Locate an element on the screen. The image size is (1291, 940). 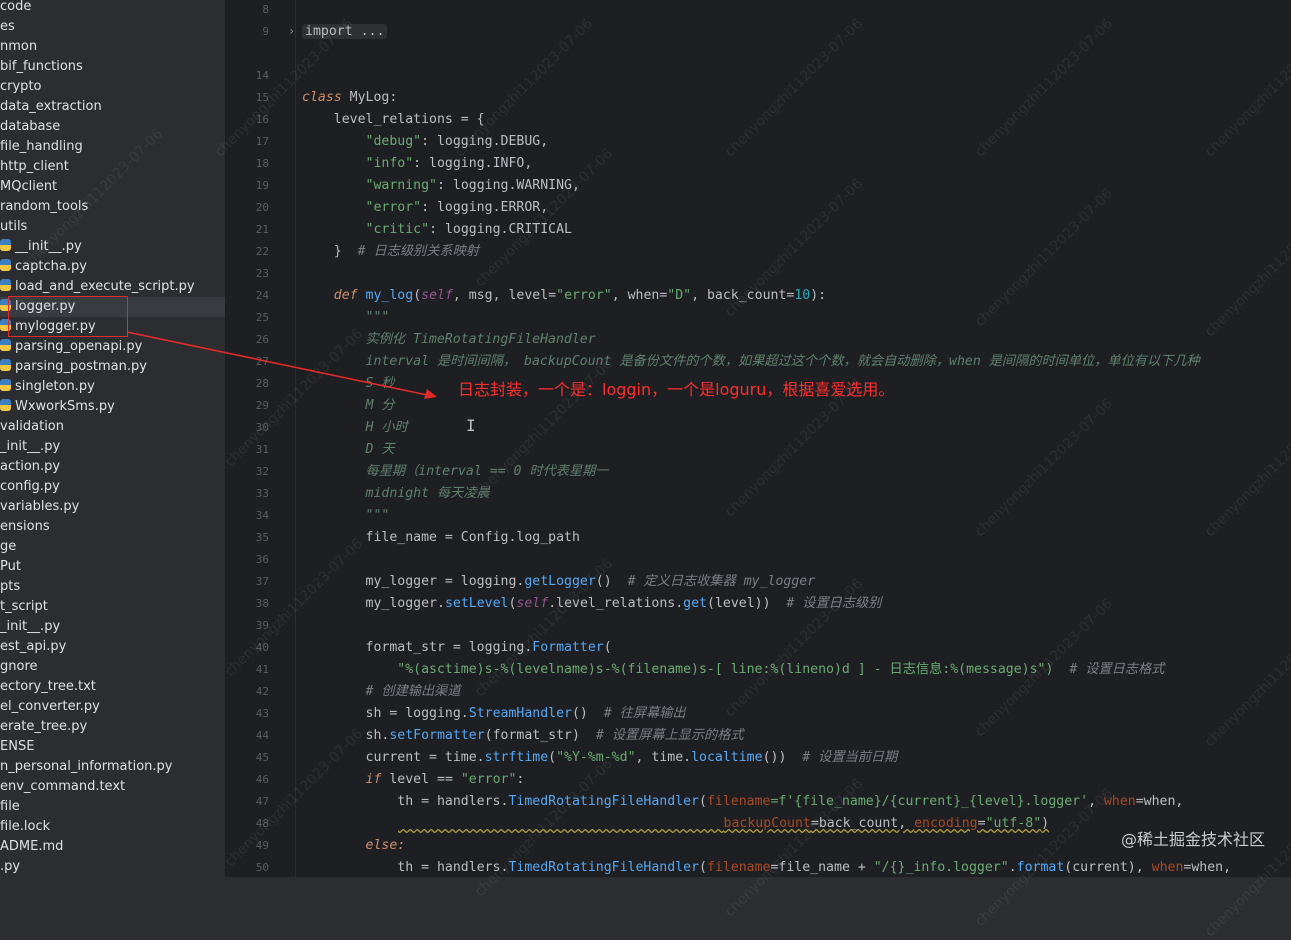
text-cursor-icon: I is located at coordinates (471, 425).